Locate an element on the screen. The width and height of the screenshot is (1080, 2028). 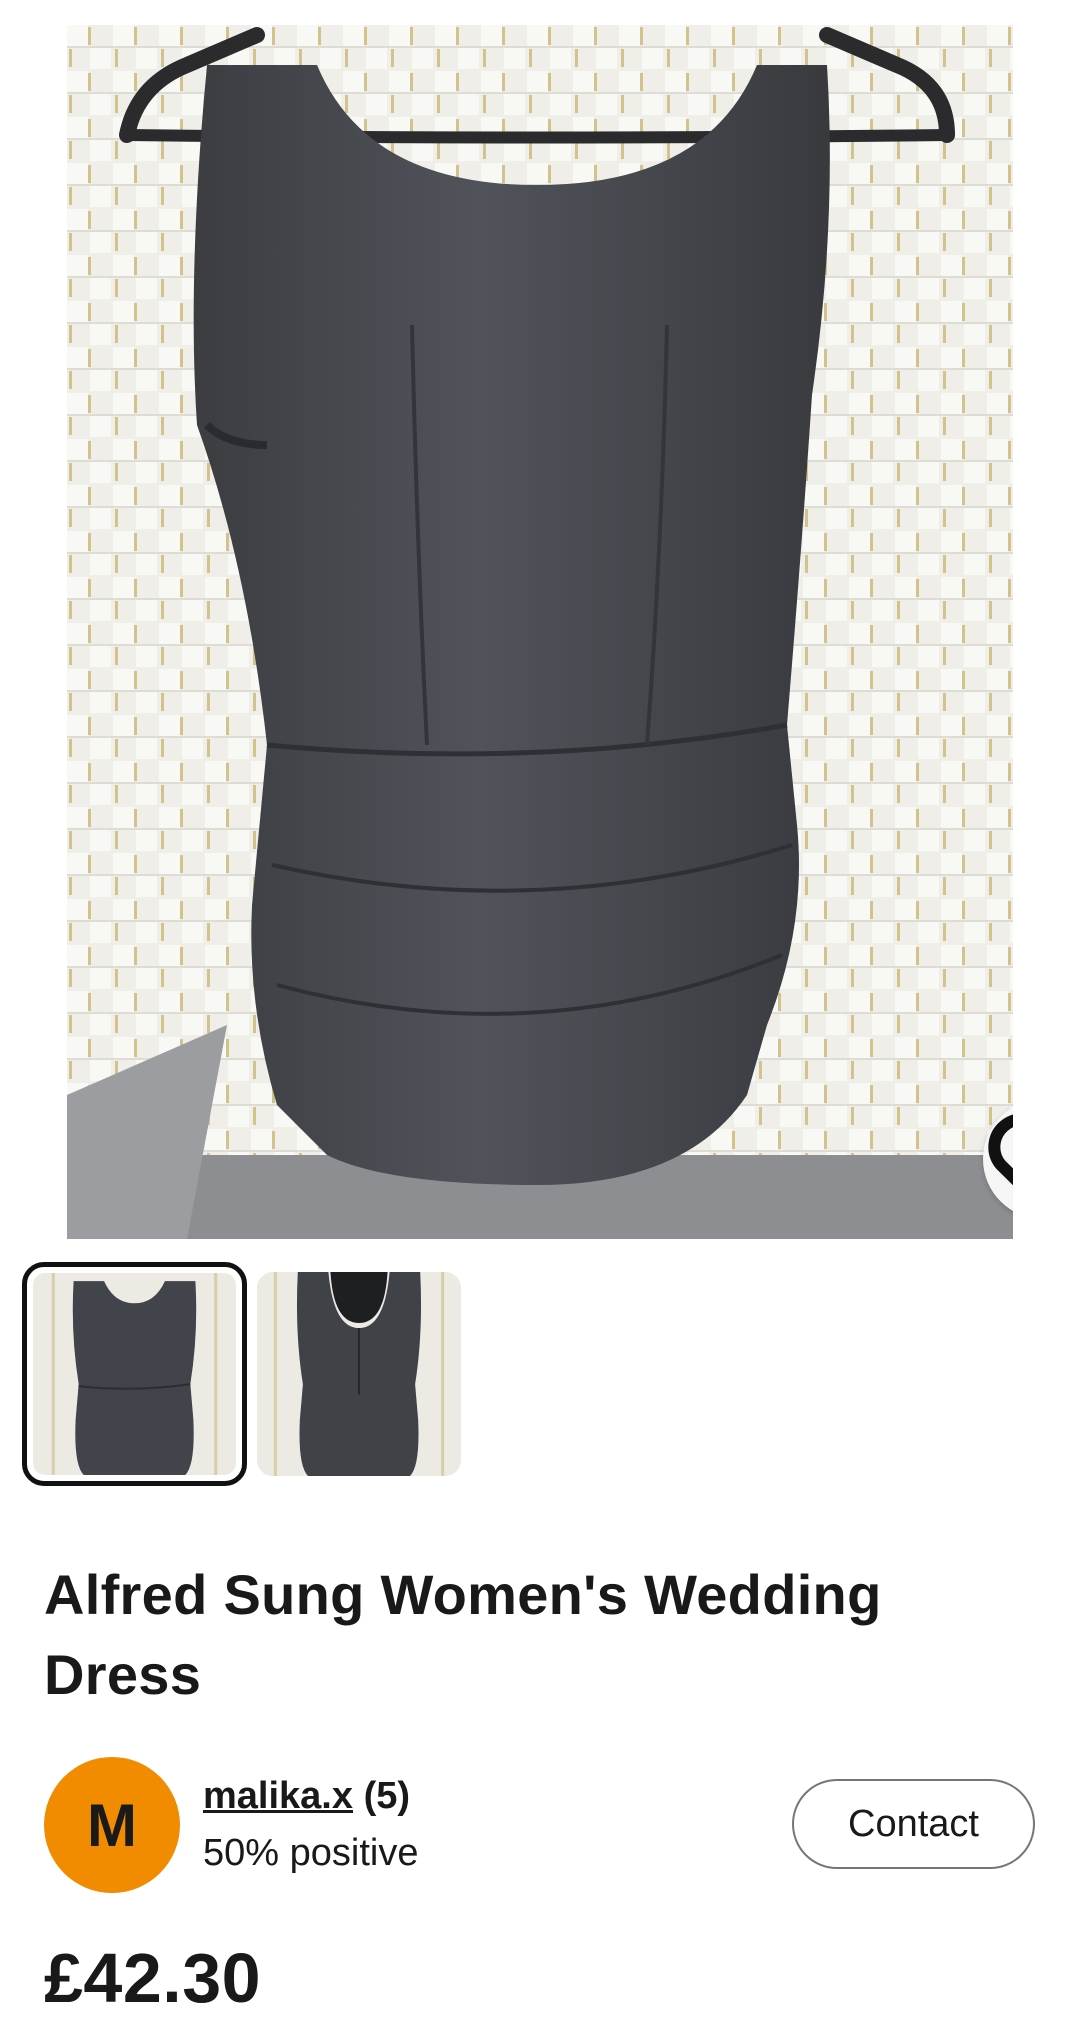
seller-avatar: M is located at coordinates (112, 1825).